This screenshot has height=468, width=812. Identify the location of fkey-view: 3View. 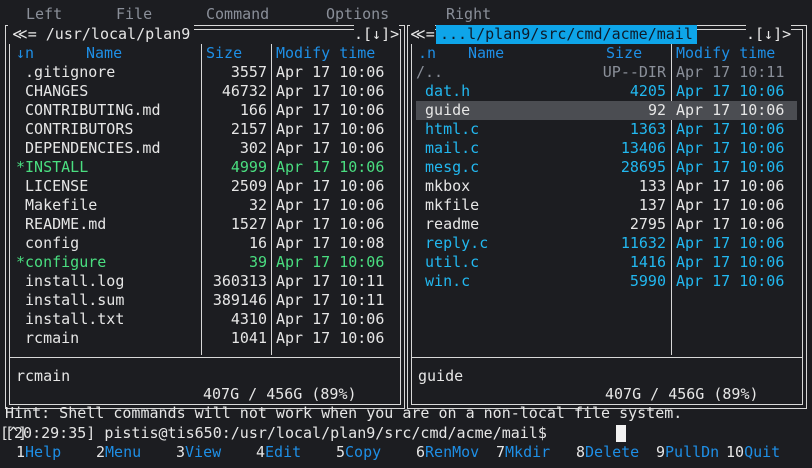
(198, 452).